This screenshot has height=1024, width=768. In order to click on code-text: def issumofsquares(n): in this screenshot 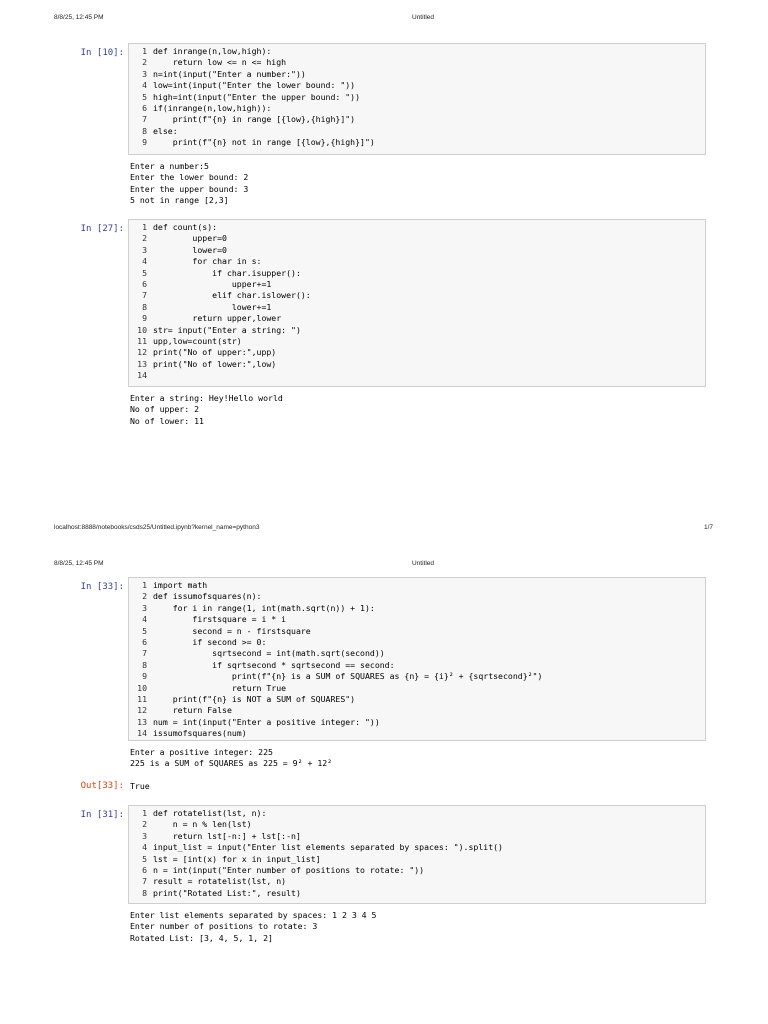, I will do `click(207, 596)`.